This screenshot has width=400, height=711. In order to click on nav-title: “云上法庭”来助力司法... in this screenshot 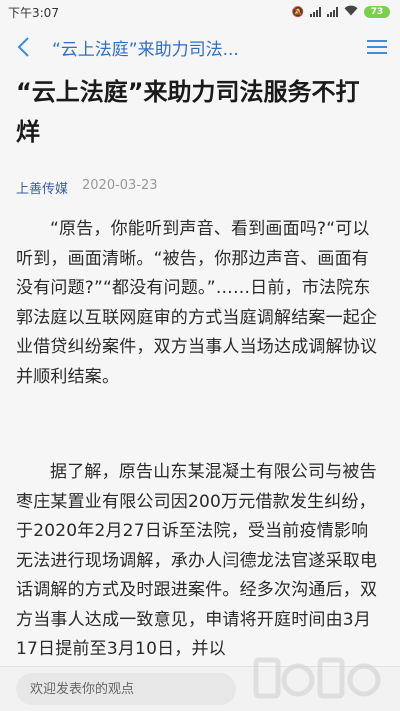, I will do `click(145, 49)`.